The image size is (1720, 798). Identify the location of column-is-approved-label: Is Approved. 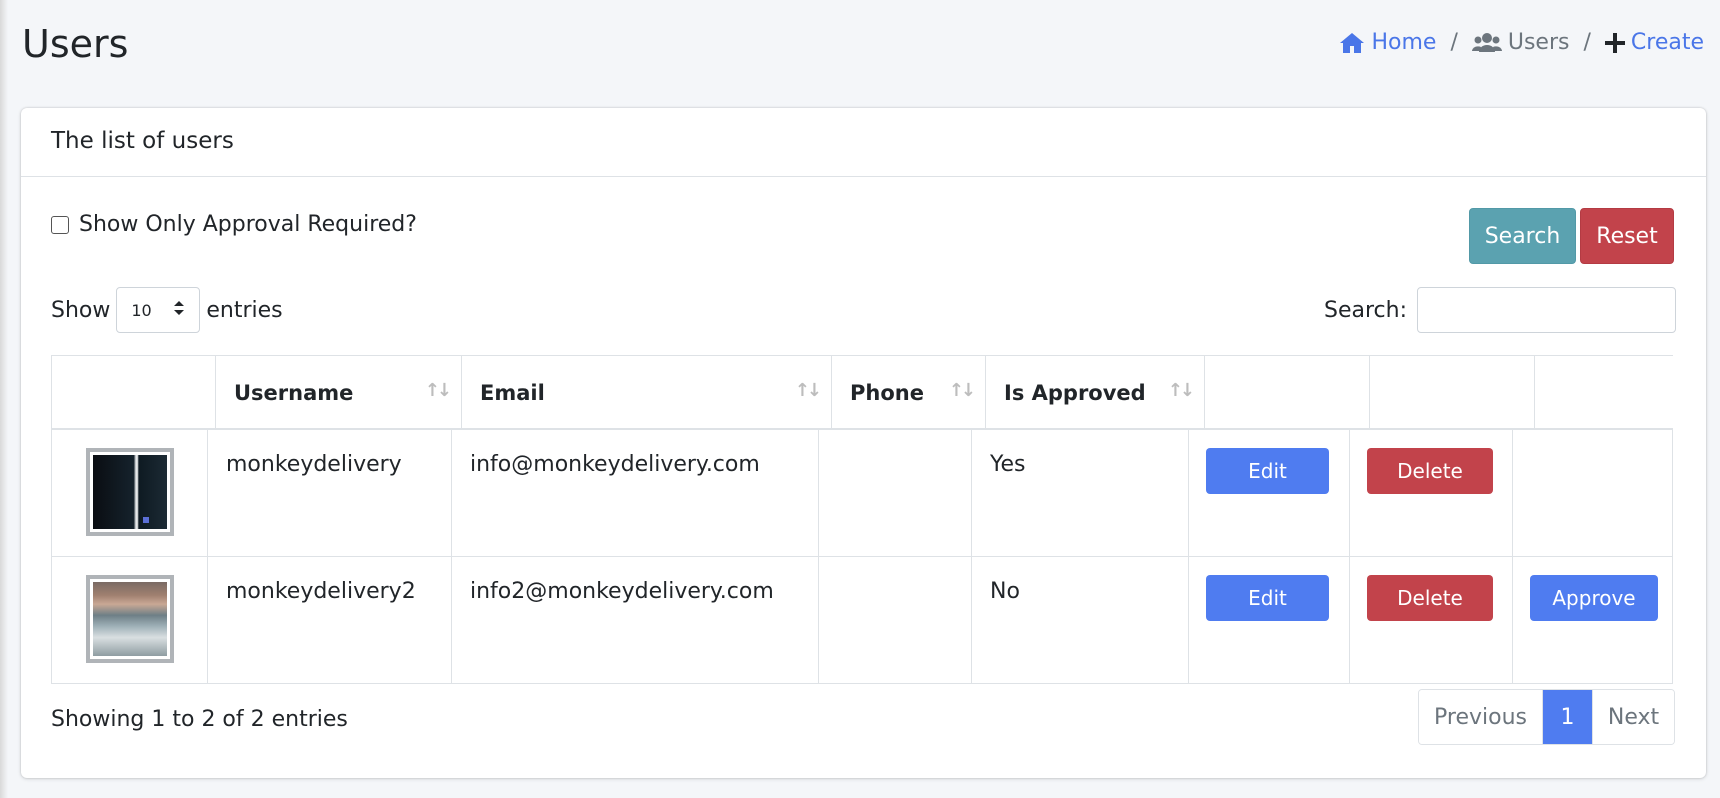
(1075, 392).